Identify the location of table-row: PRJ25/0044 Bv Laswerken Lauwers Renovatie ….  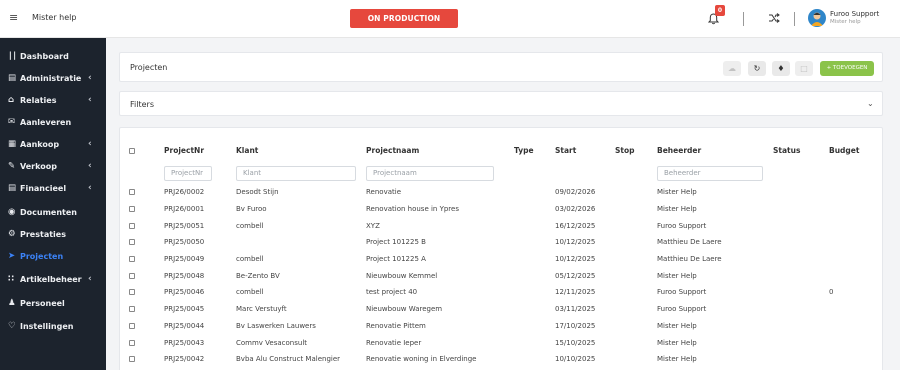
(501, 326).